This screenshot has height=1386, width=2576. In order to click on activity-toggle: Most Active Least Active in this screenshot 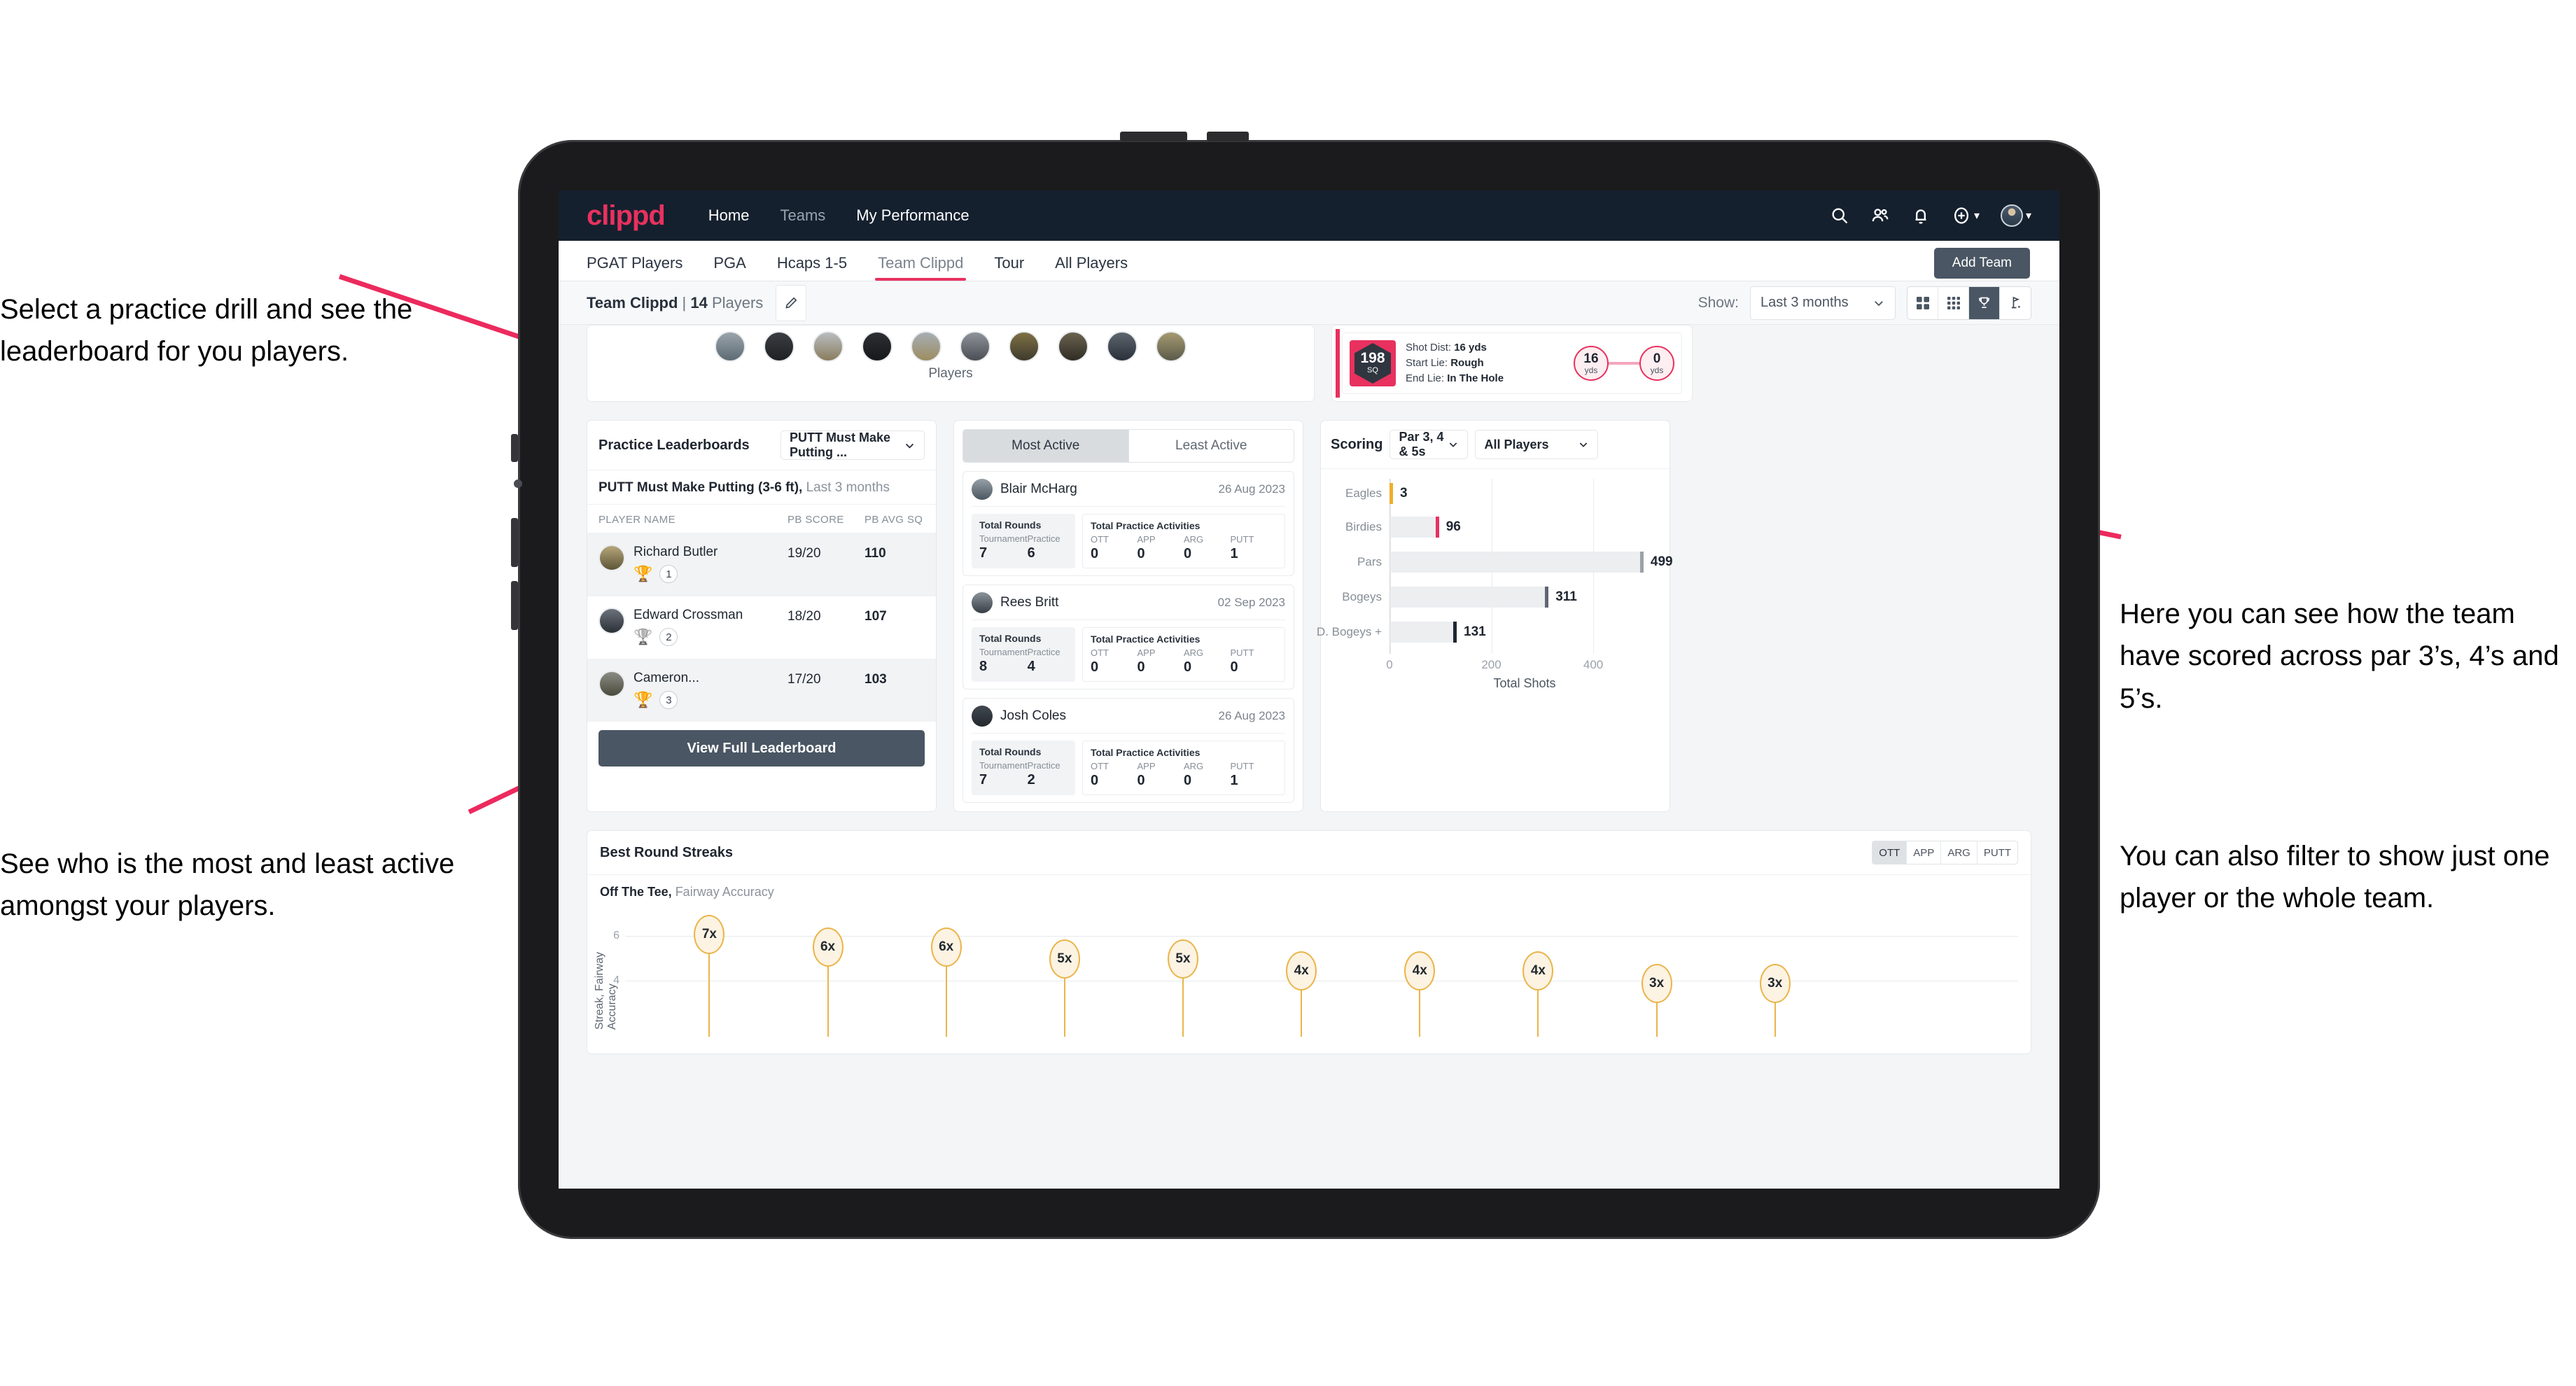, I will do `click(1128, 446)`.